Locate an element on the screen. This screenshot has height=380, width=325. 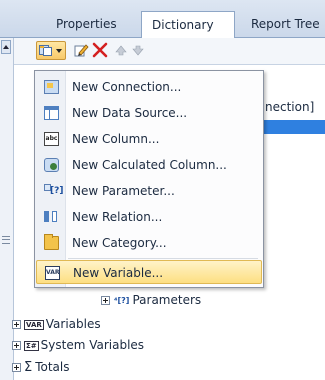
arrow-up-icon is located at coordinates (121, 50).